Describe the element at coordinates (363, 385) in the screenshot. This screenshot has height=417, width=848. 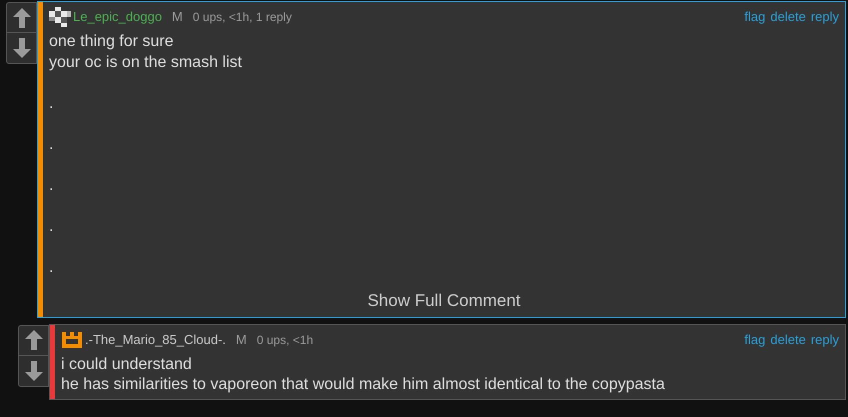
I see `comment-text: he has similarities to vaporeon that would make him almost identical to the copypasta` at that location.